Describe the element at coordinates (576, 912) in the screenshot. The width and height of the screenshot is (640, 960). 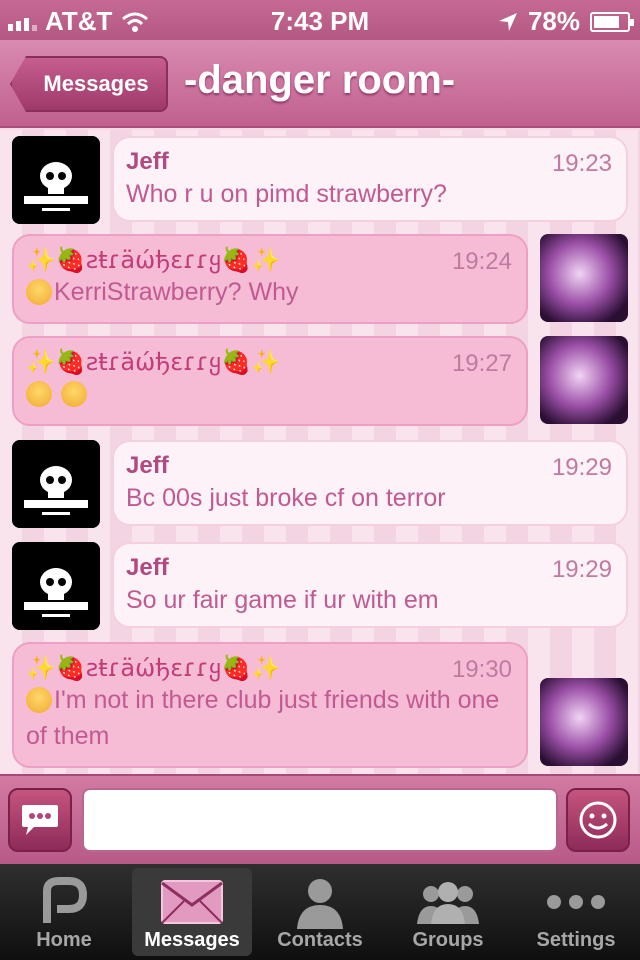
I see `tab-settings: Settings` at that location.